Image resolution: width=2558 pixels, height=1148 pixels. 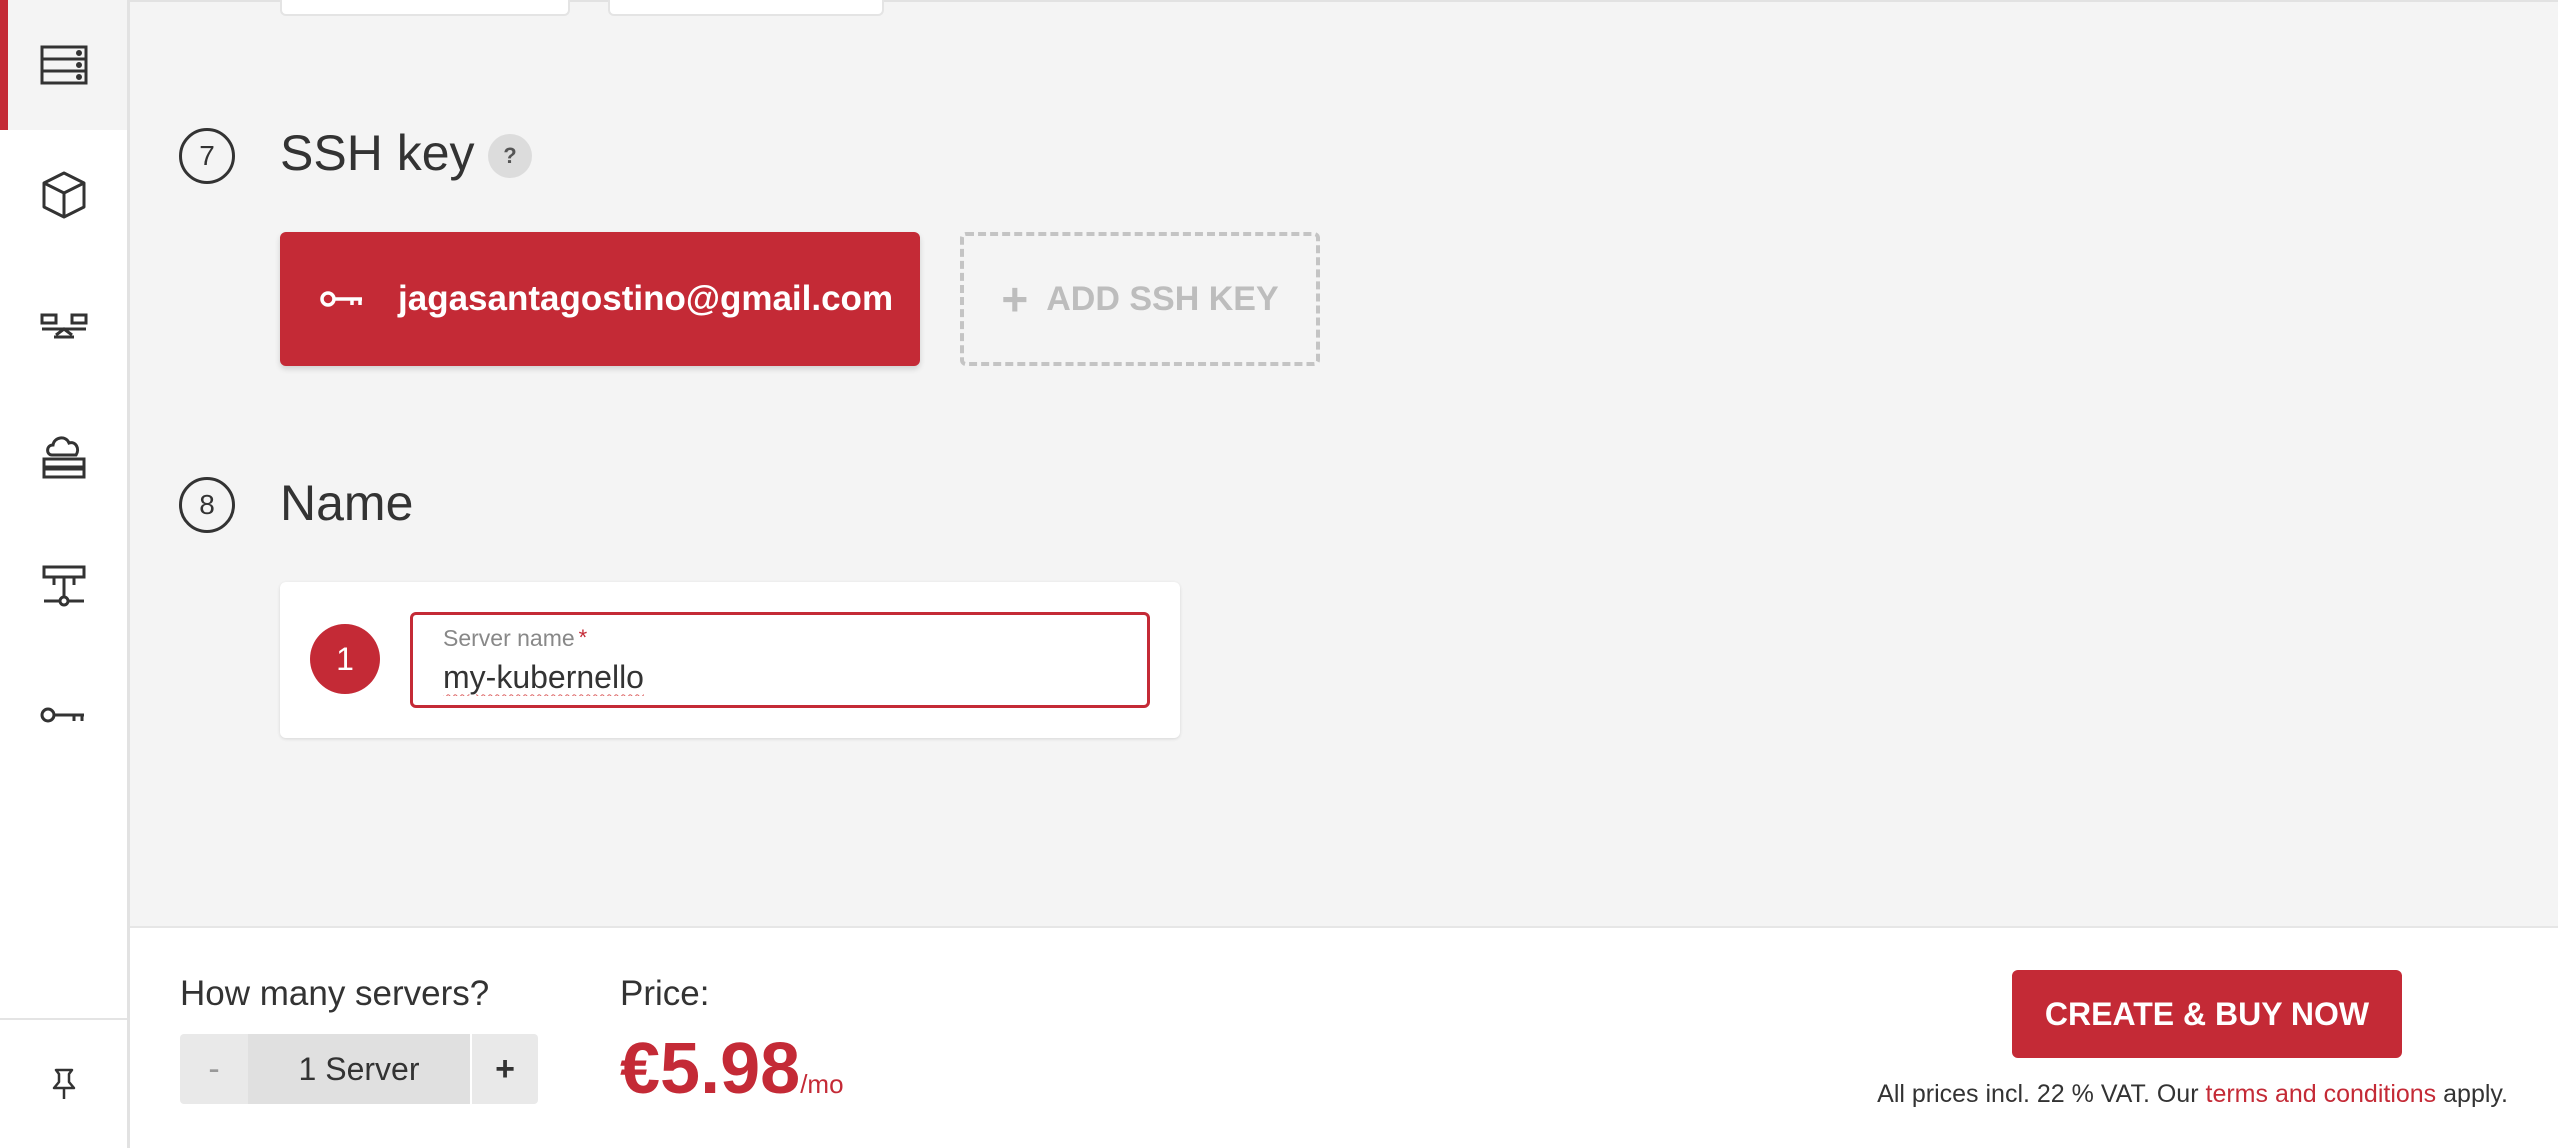 I want to click on price-value: €5.98/mo, so click(x=732, y=1069).